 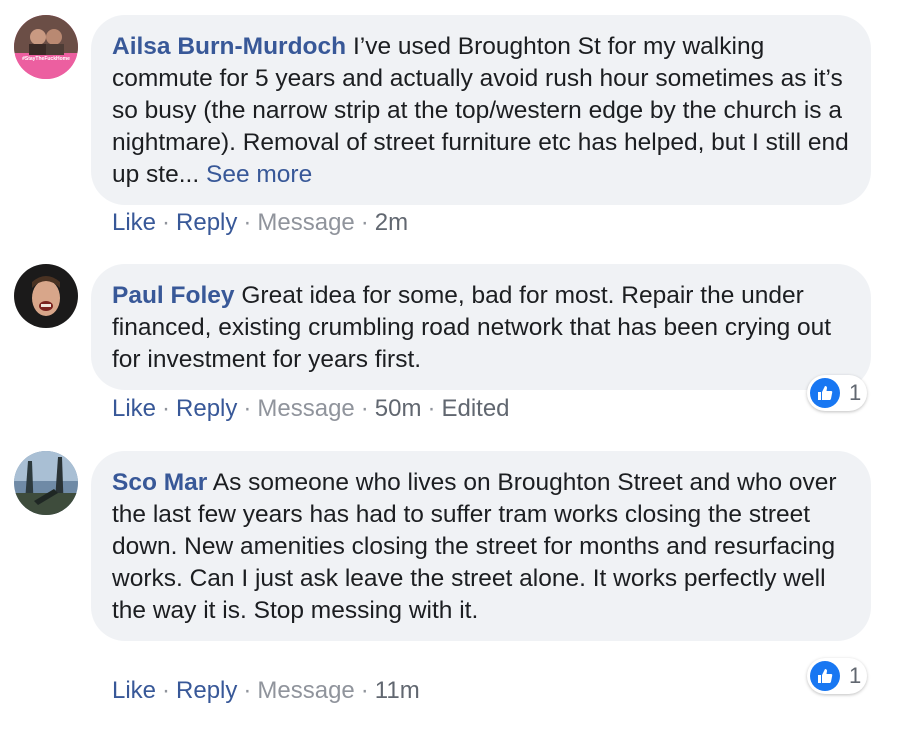 I want to click on timestamp: 11m, so click(x=397, y=690).